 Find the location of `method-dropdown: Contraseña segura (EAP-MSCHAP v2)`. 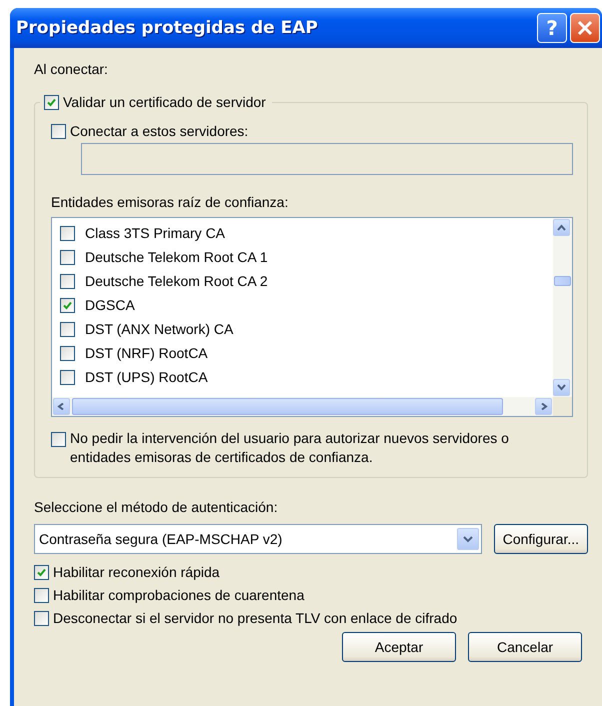

method-dropdown: Contraseña segura (EAP-MSCHAP v2) is located at coordinates (258, 539).